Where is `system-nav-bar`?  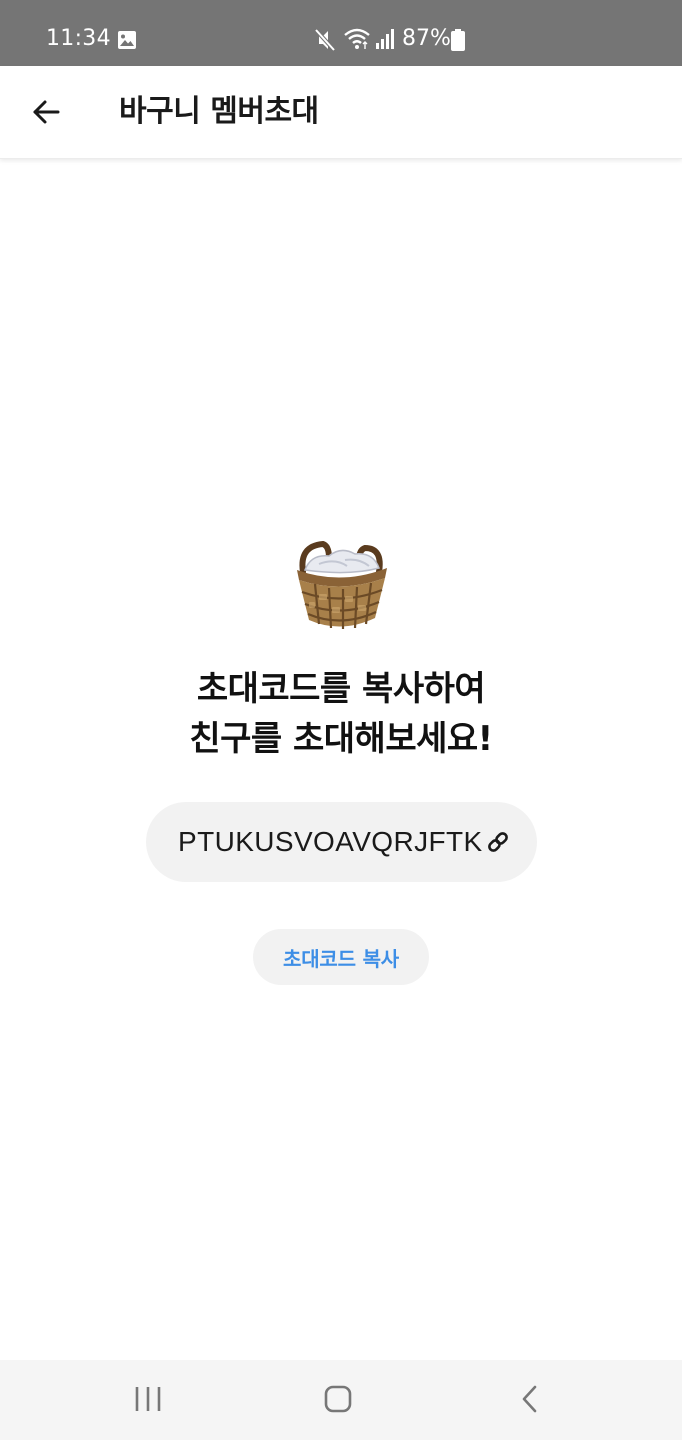 system-nav-bar is located at coordinates (341, 1400).